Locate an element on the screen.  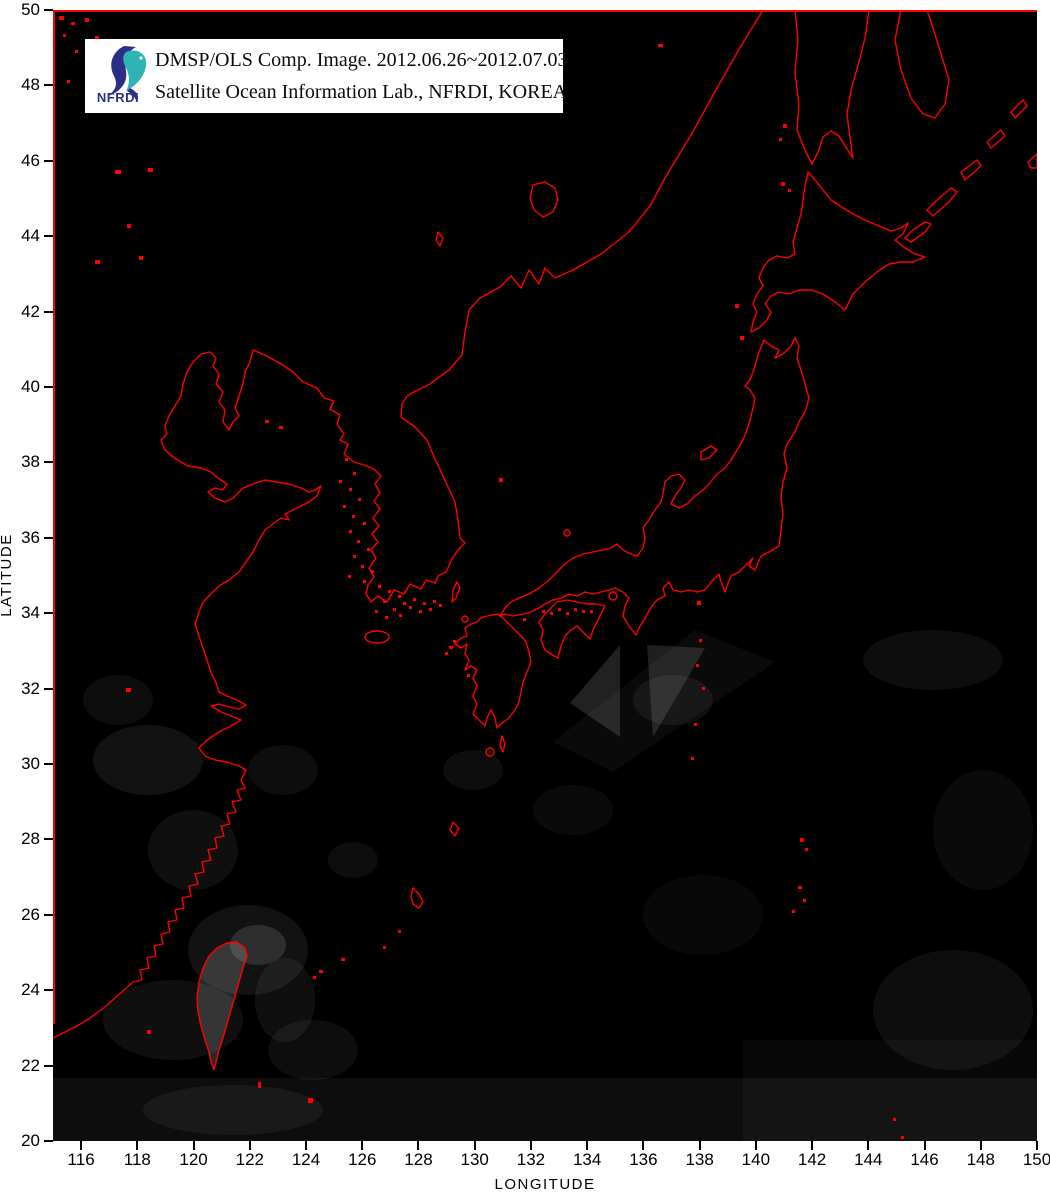
lon-tick-label: 122 is located at coordinates (249, 1159).